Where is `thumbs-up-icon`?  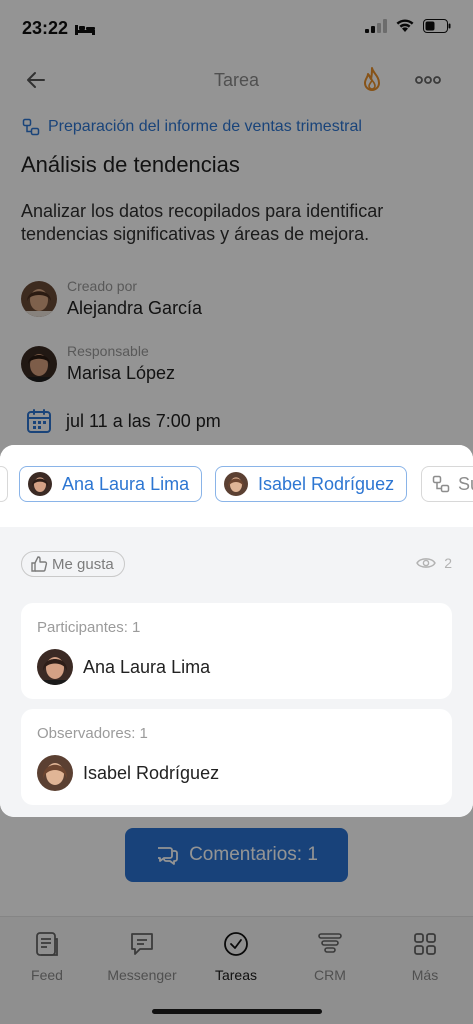
thumbs-up-icon is located at coordinates (39, 564).